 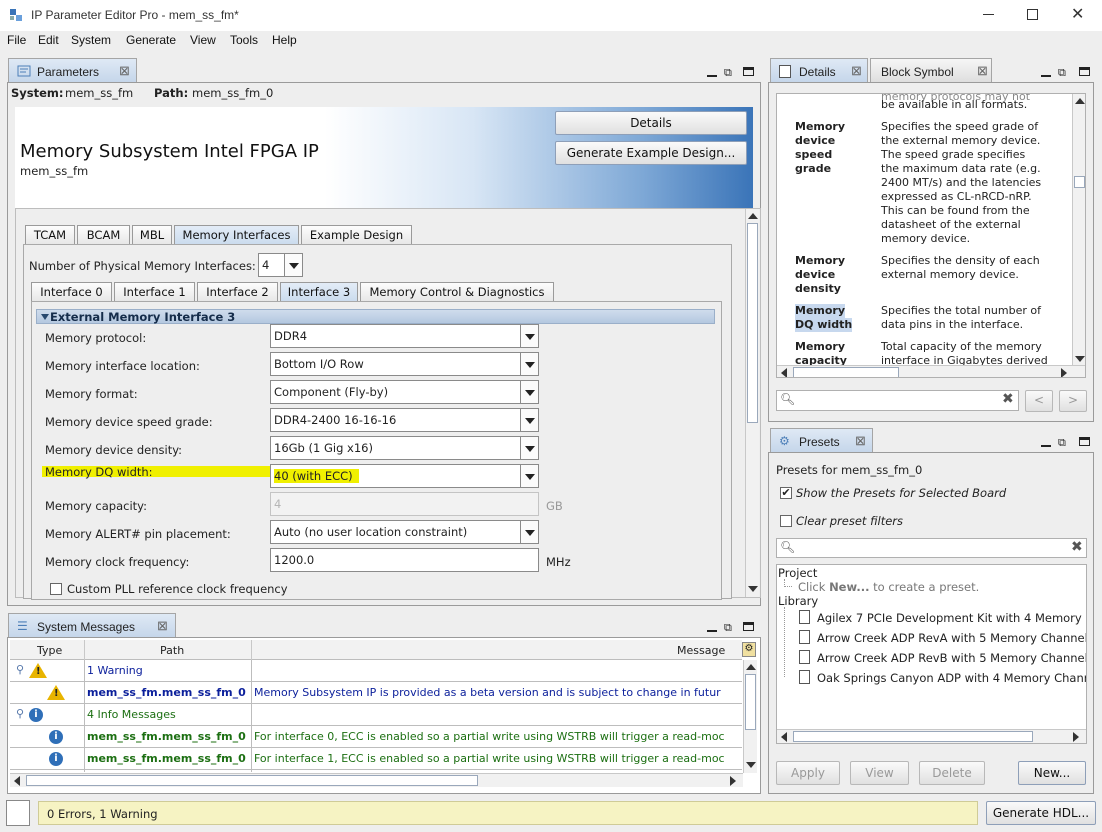 What do you see at coordinates (651, 123) in the screenshot?
I see `details-button: Details` at bounding box center [651, 123].